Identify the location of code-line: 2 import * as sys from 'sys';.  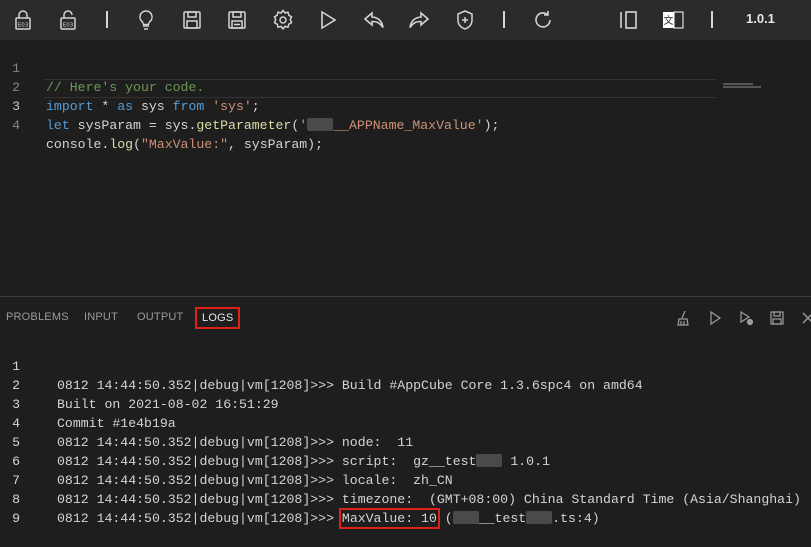
(405, 86).